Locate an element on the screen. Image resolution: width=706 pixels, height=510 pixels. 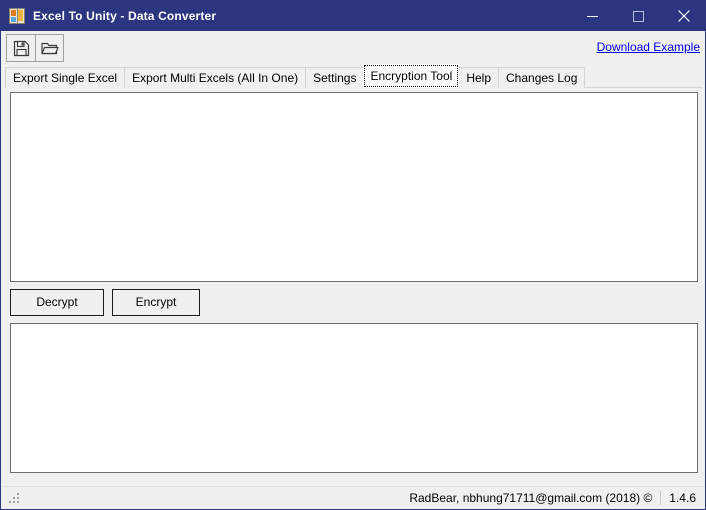
decrypt-button: Decrypt is located at coordinates (57, 302).